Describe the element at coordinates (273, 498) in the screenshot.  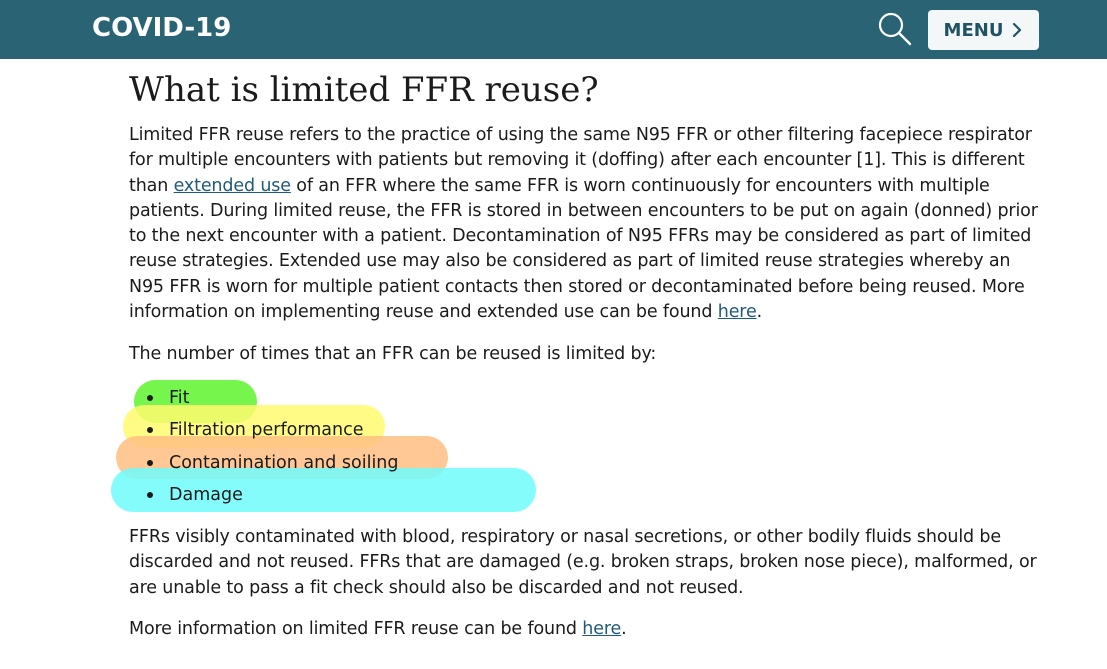
I see `list-item: Damage` at that location.